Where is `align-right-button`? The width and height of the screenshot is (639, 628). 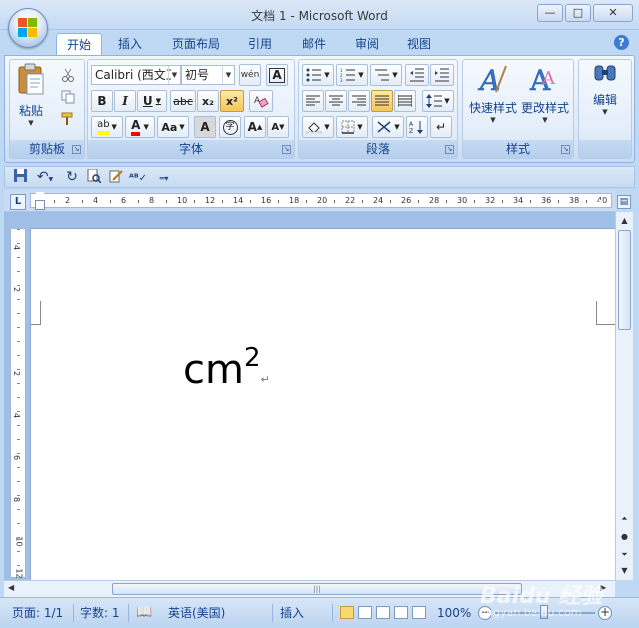 align-right-button is located at coordinates (359, 101).